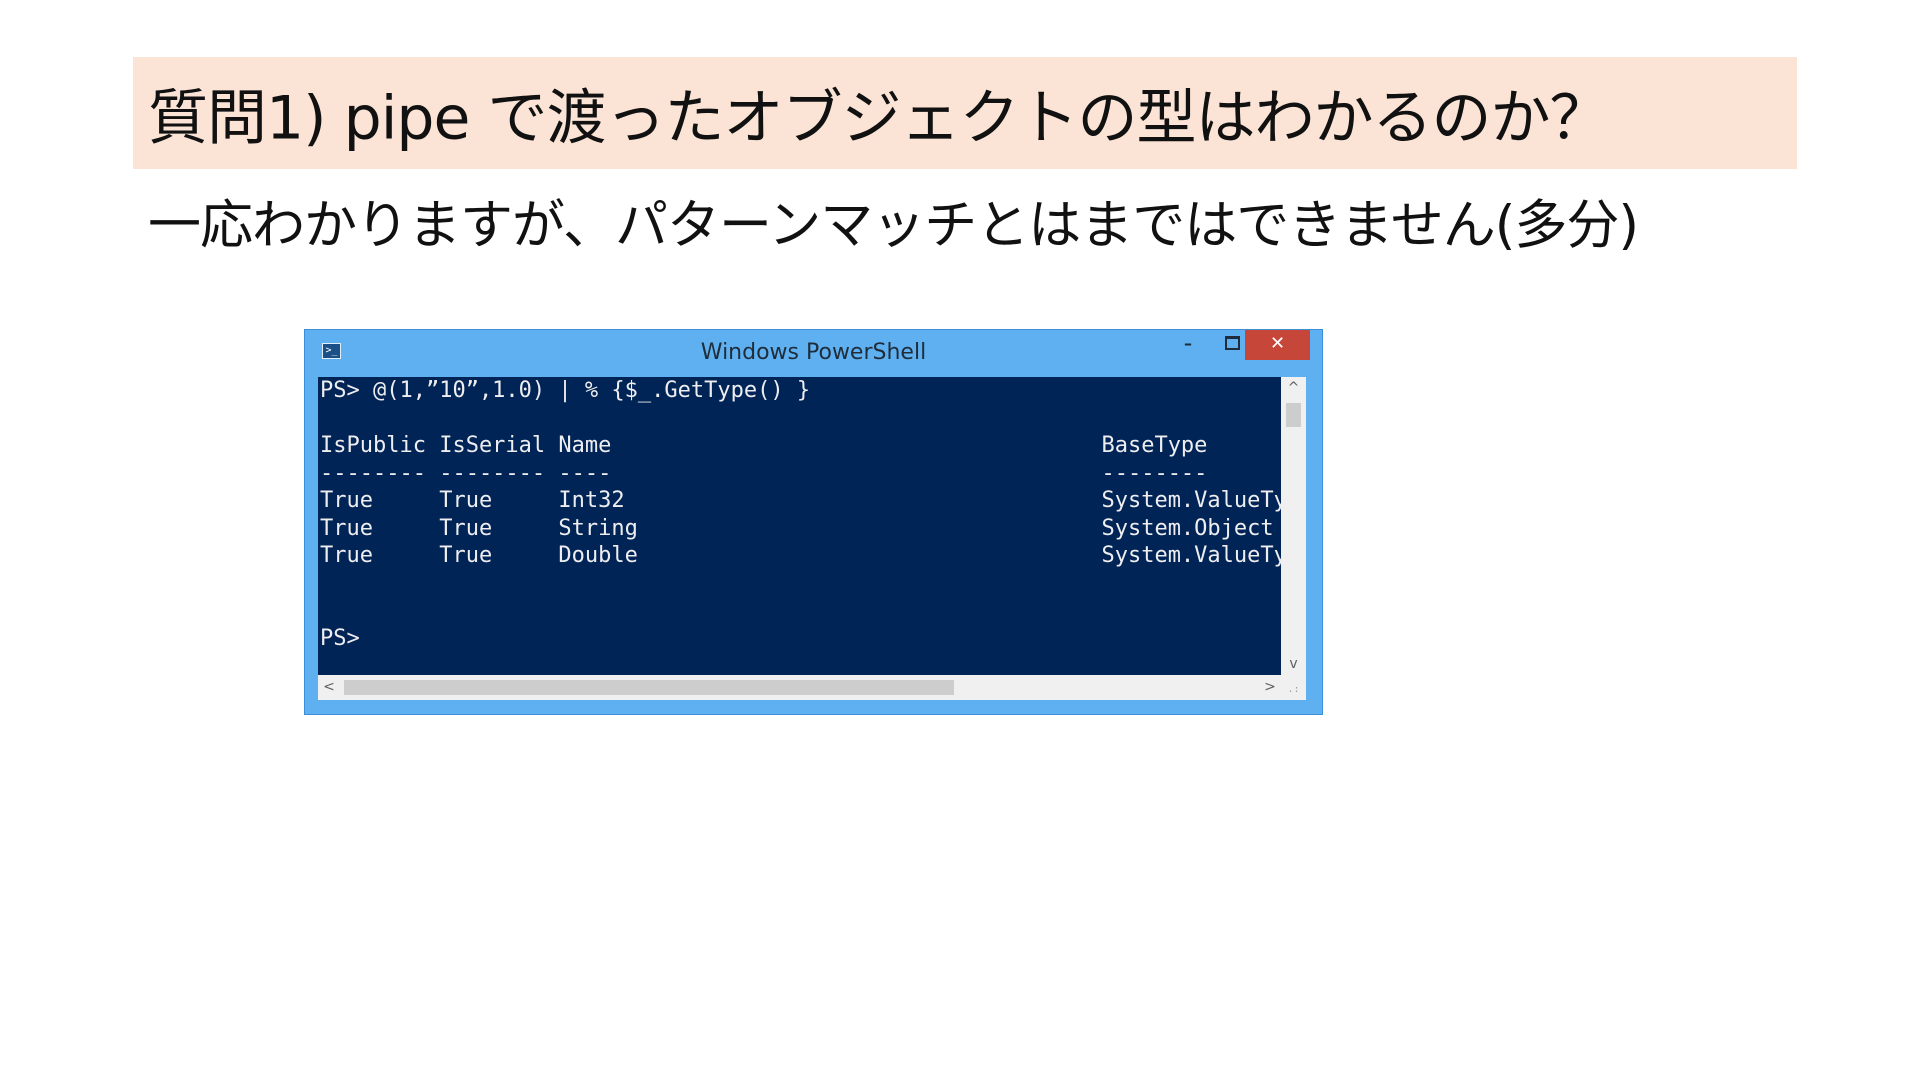  What do you see at coordinates (1293, 526) in the screenshot?
I see `vertical-scrollbar: ^ v` at bounding box center [1293, 526].